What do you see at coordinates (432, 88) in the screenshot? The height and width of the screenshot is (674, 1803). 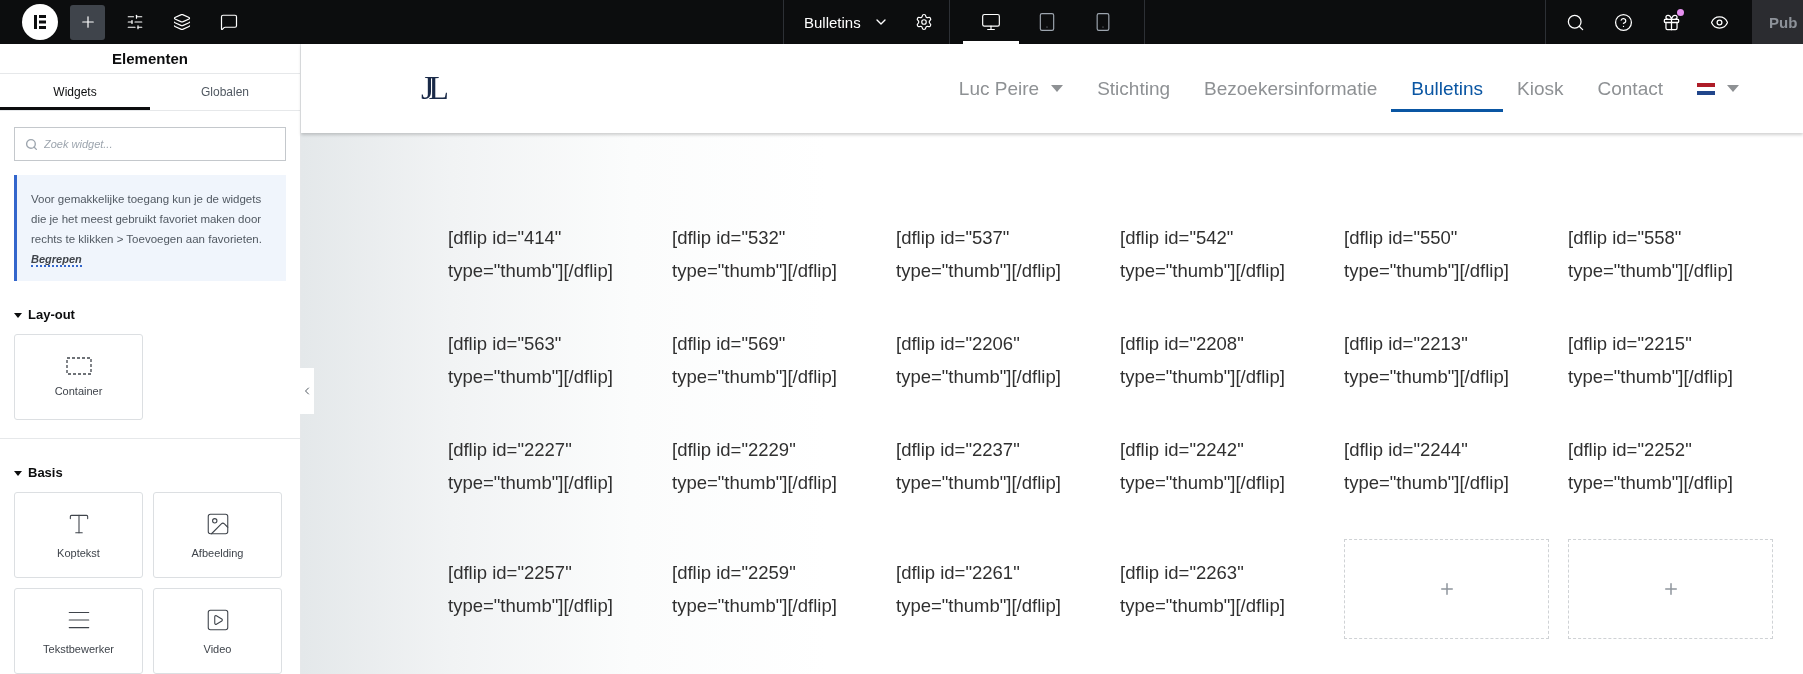 I see `site-logo: JL` at bounding box center [432, 88].